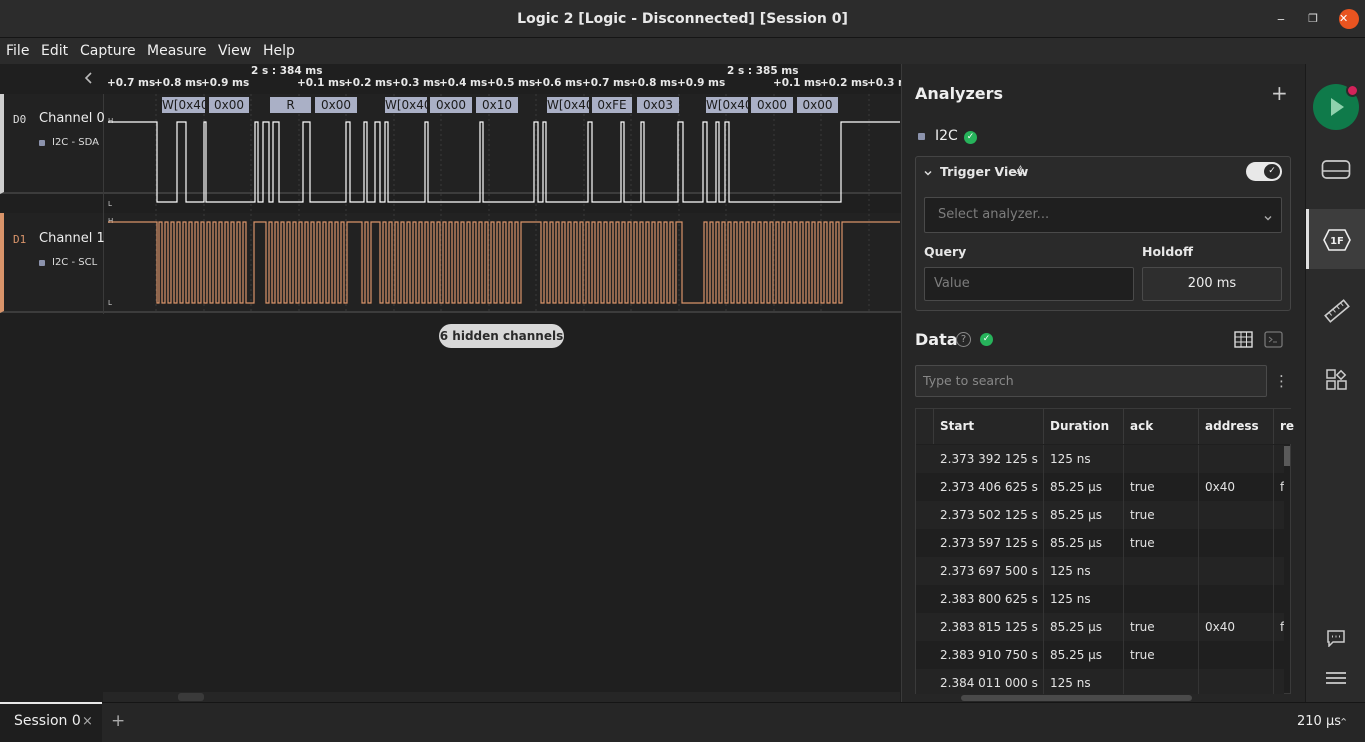 This screenshot has height=742, width=1365. What do you see at coordinates (1287, 456) in the screenshot?
I see `table-vertical-scrollbar-thumb` at bounding box center [1287, 456].